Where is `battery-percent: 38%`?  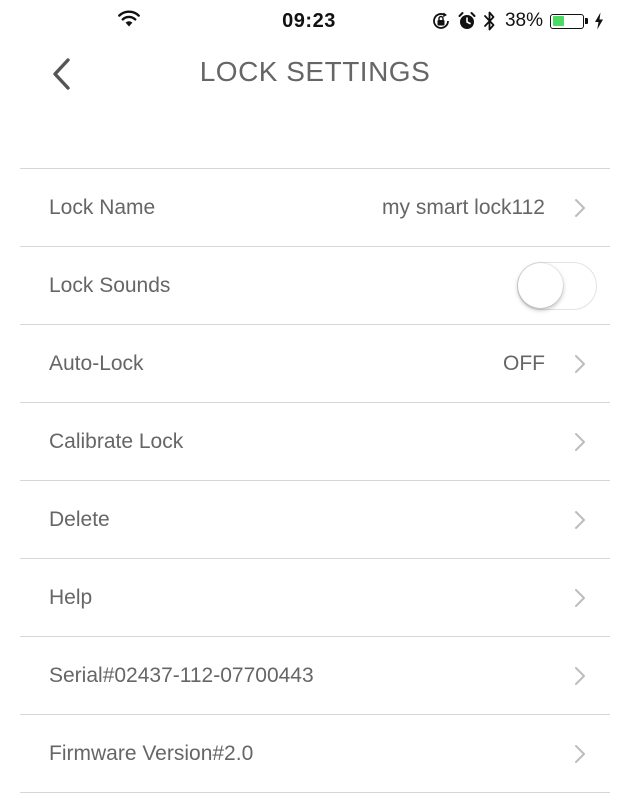 battery-percent: 38% is located at coordinates (523, 20).